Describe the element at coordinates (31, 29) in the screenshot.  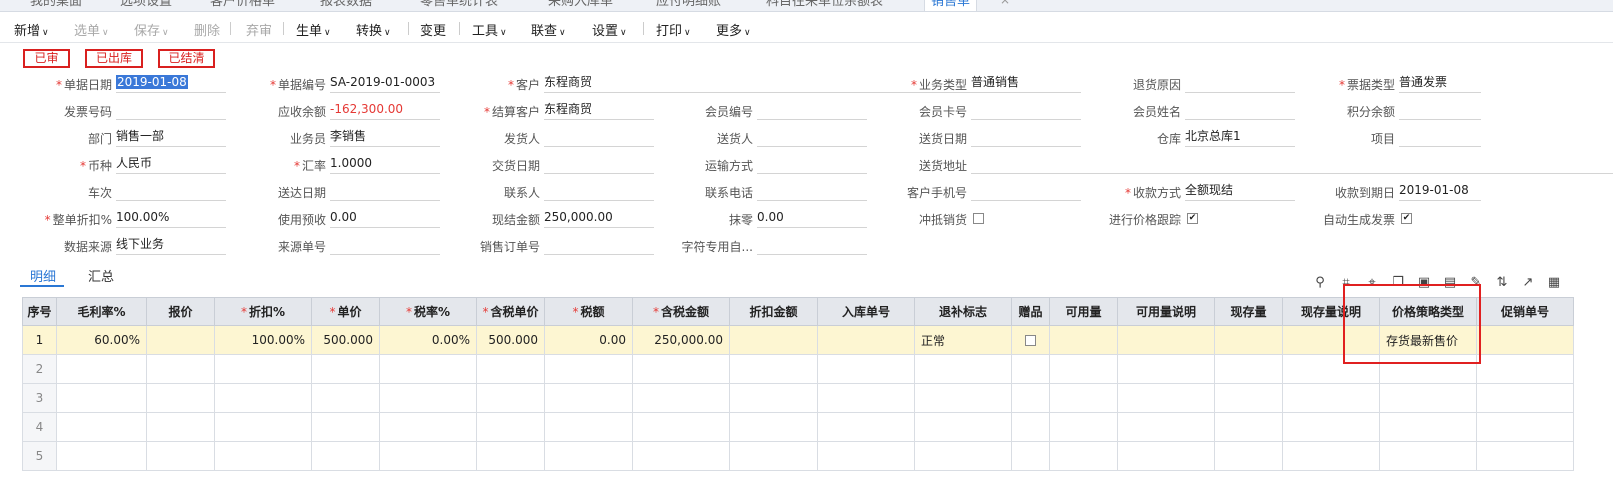
I see `toolbar-button: 新增 ∨` at that location.